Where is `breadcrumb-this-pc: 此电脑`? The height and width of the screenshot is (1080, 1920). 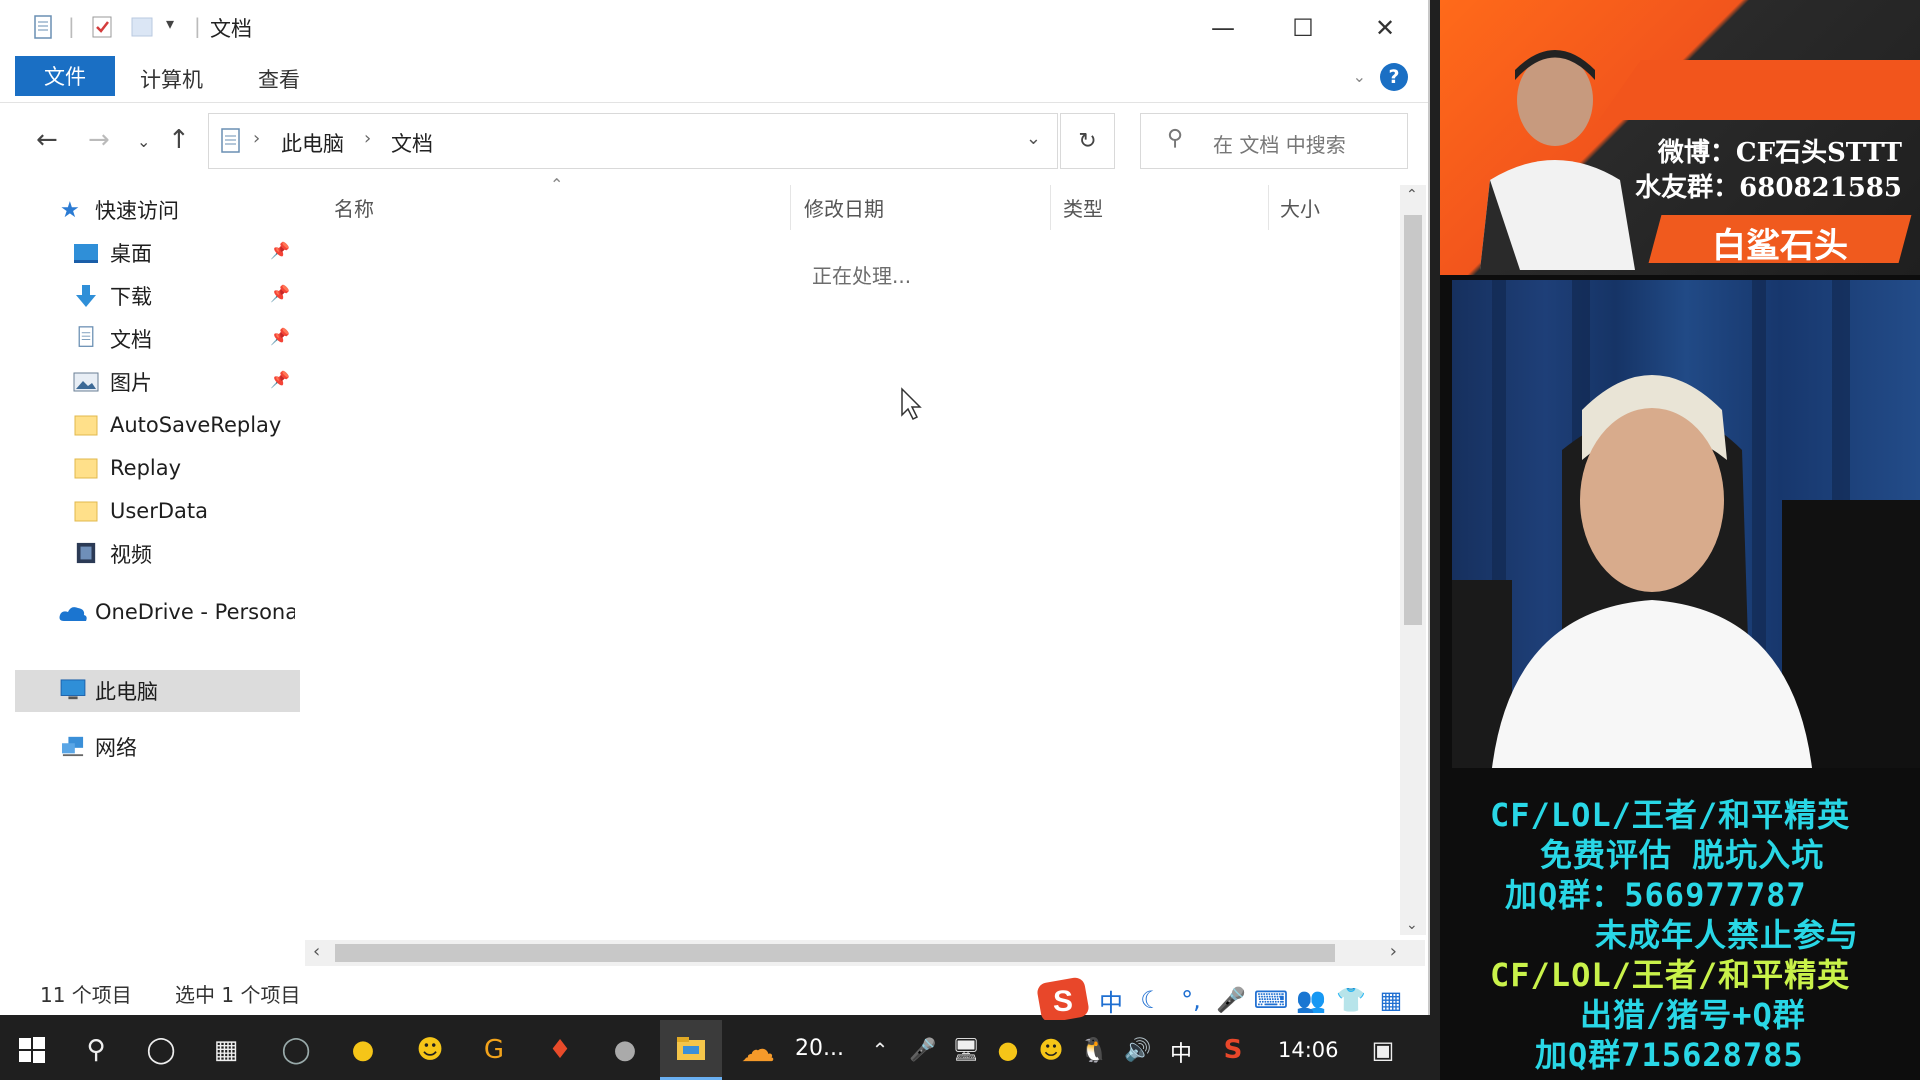 breadcrumb-this-pc: 此电脑 is located at coordinates (312, 143).